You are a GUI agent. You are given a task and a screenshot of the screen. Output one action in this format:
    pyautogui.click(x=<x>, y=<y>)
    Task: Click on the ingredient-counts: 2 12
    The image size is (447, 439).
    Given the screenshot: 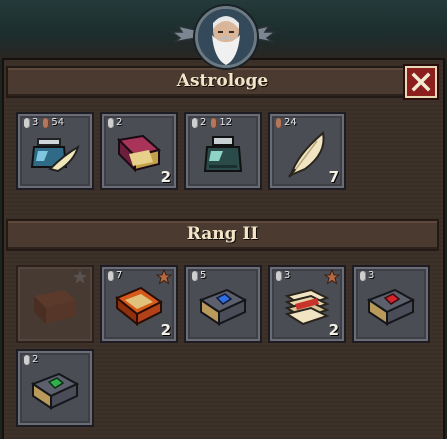 What is the action you would take?
    pyautogui.click(x=212, y=122)
    